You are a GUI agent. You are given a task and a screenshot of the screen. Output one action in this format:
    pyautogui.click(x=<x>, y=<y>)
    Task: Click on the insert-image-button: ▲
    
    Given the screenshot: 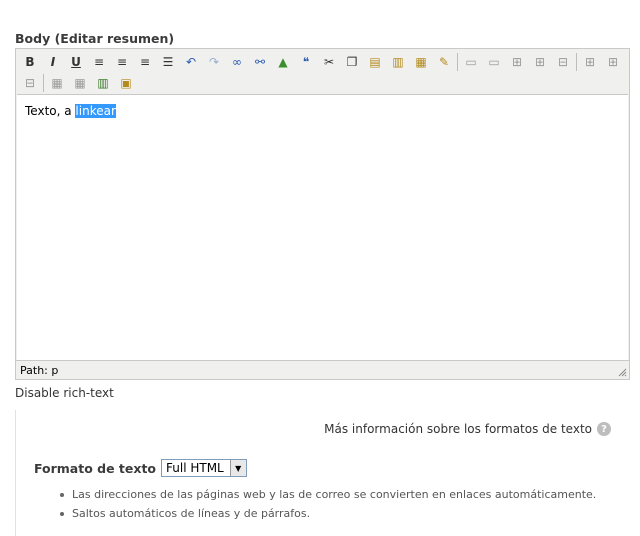 What is the action you would take?
    pyautogui.click(x=283, y=62)
    